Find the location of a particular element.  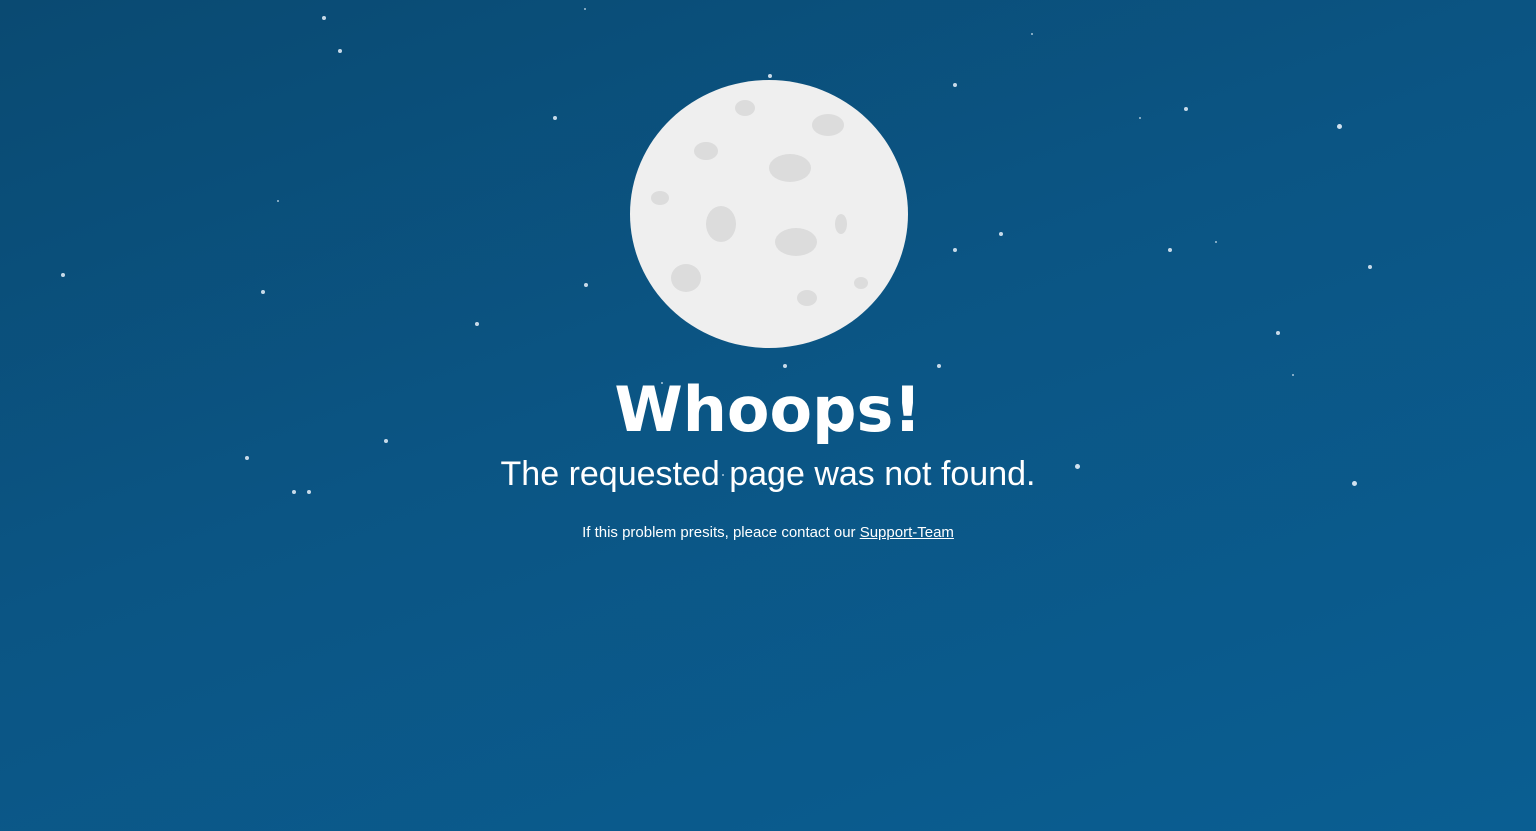

moon-icon is located at coordinates (769, 214).